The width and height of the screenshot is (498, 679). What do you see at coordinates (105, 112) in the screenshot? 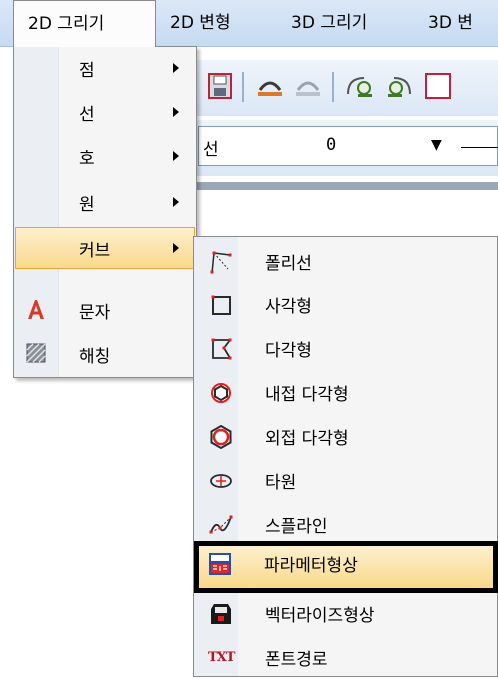
I see `menu-item-line: 선` at bounding box center [105, 112].